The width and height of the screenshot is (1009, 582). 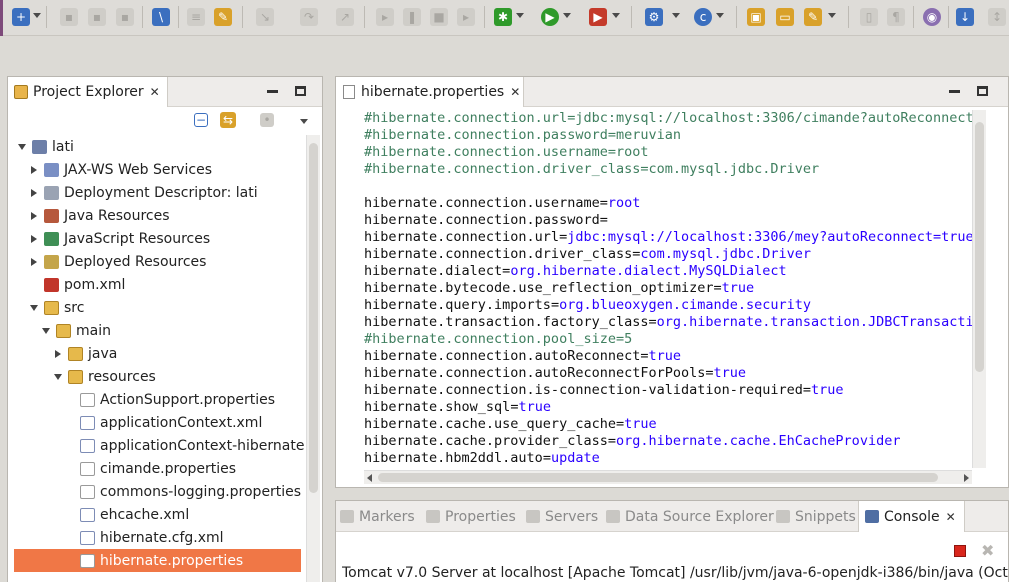 What do you see at coordinates (654, 17) in the screenshot?
I see `new-server-icon: ⚙` at bounding box center [654, 17].